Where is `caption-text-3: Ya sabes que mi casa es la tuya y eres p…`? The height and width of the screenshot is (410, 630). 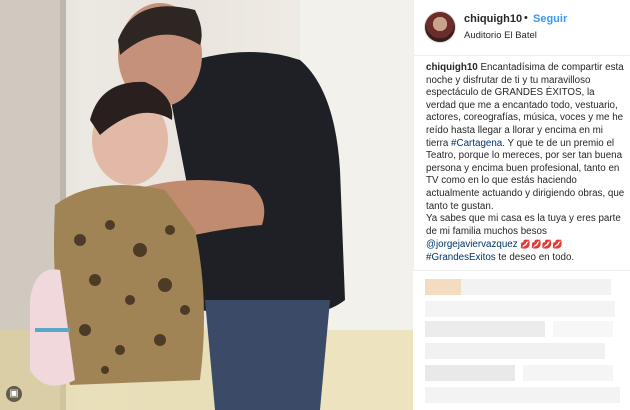
caption-text-3: Ya sabes que mi casa es la tuya y eres p… is located at coordinates (523, 225).